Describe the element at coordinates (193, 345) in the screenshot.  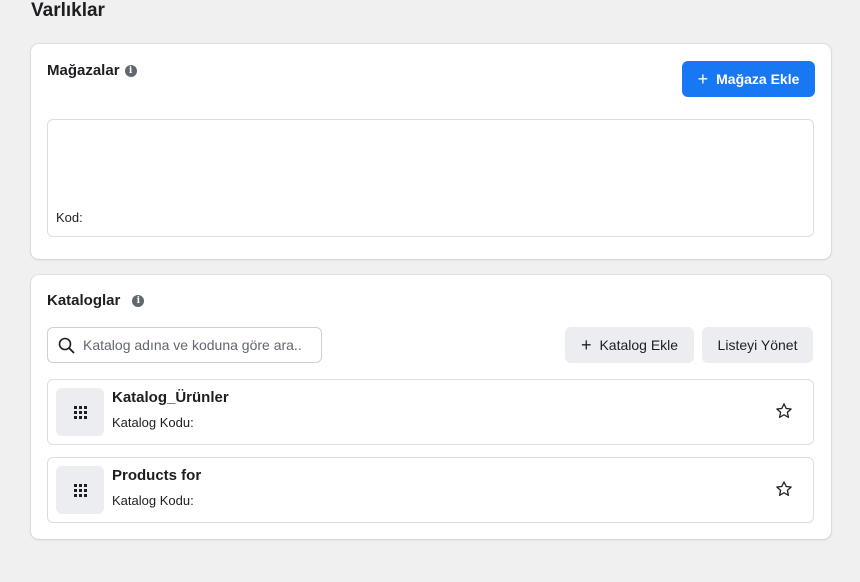
I see `catalog-search-input` at that location.